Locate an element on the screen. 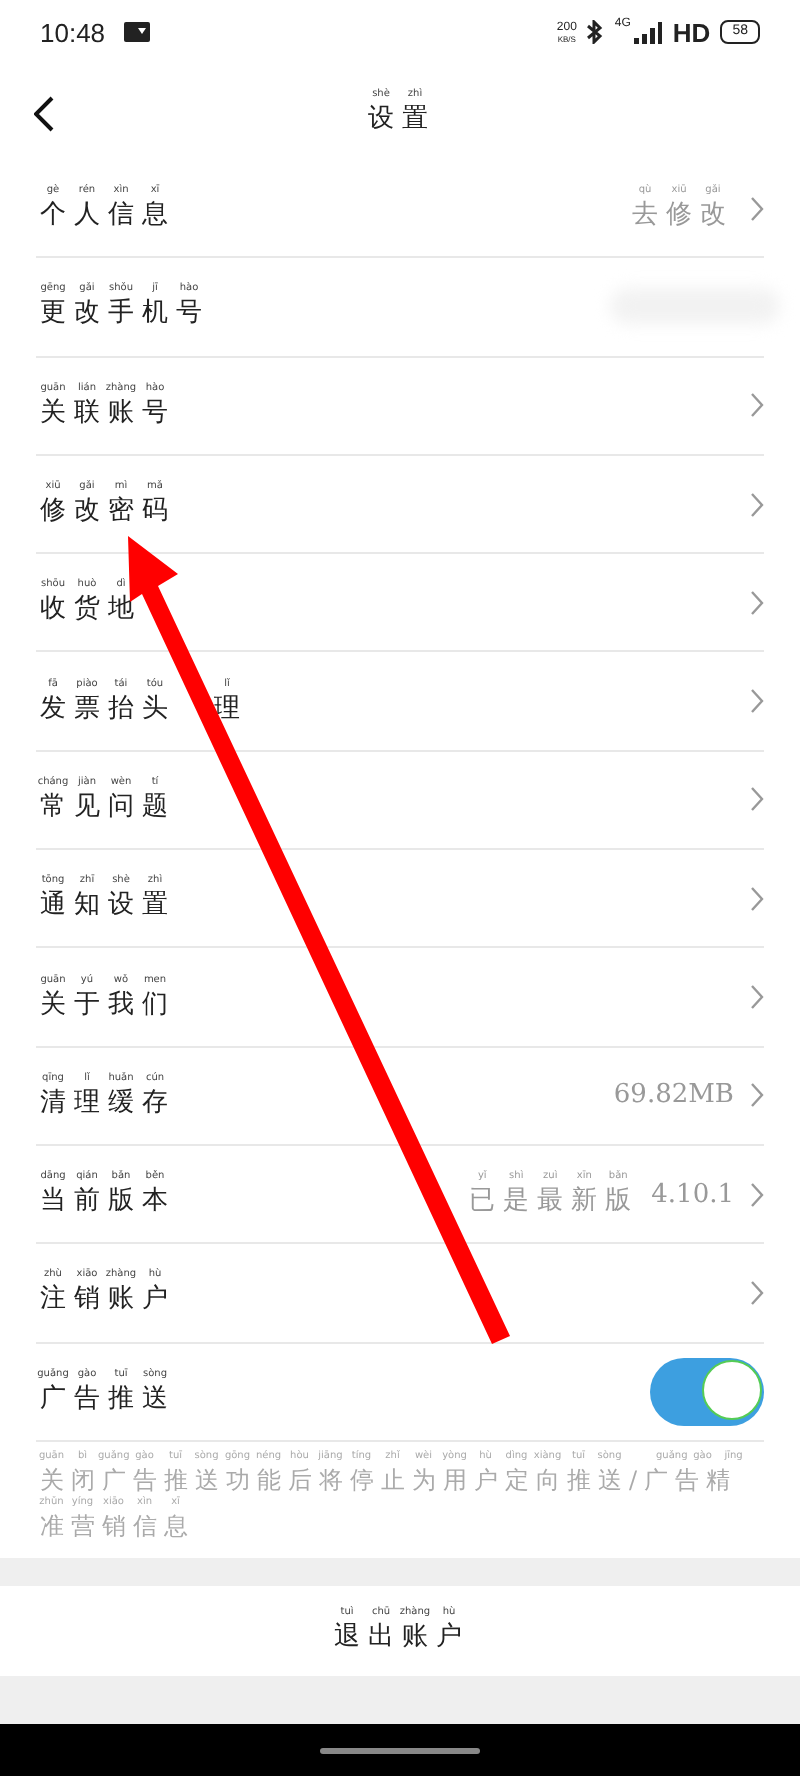 Image resolution: width=800 pixels, height=1776 pixels. setting-value: 69.82MB is located at coordinates (673, 1095).